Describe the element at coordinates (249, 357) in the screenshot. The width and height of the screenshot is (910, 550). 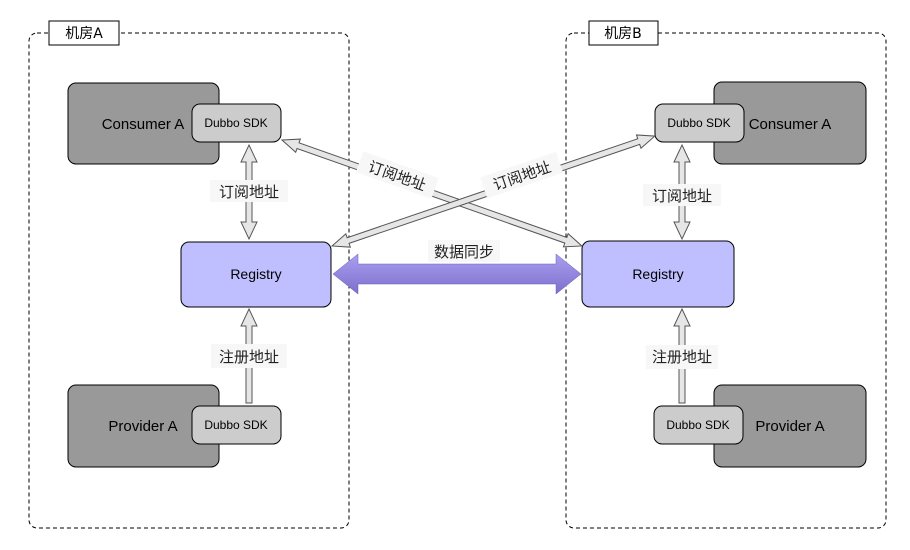
I see `room-a-register-label: 注册地址` at that location.